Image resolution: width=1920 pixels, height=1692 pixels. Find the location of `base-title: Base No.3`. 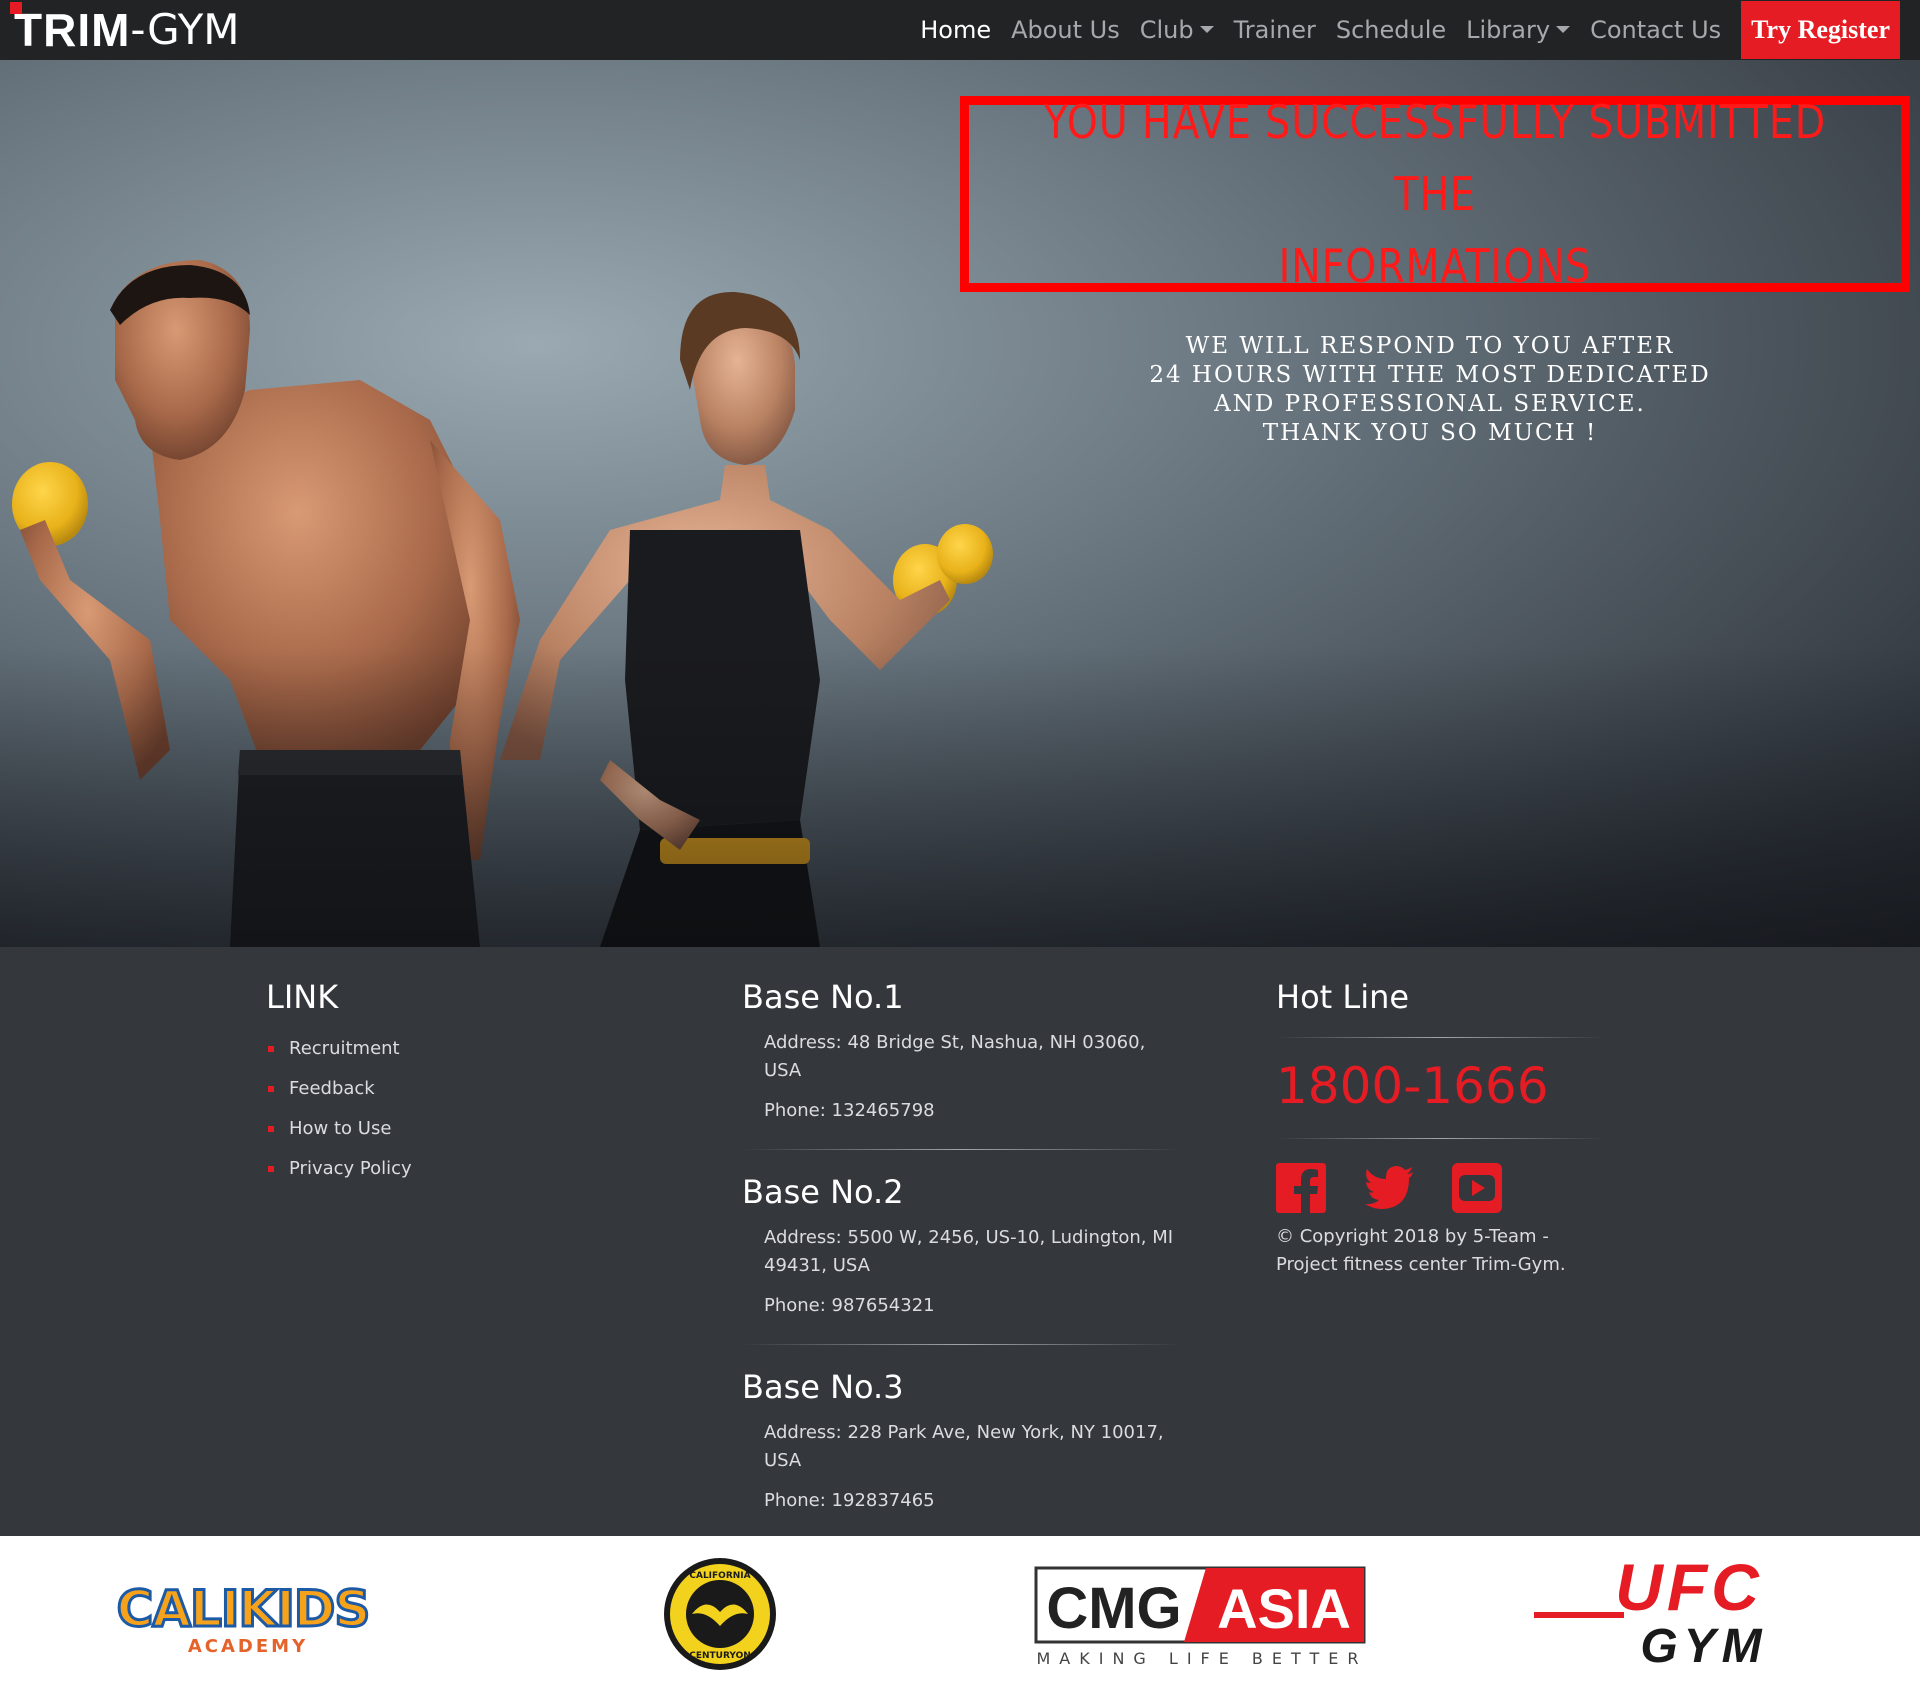

base-title: Base No.3 is located at coordinates (823, 1387).